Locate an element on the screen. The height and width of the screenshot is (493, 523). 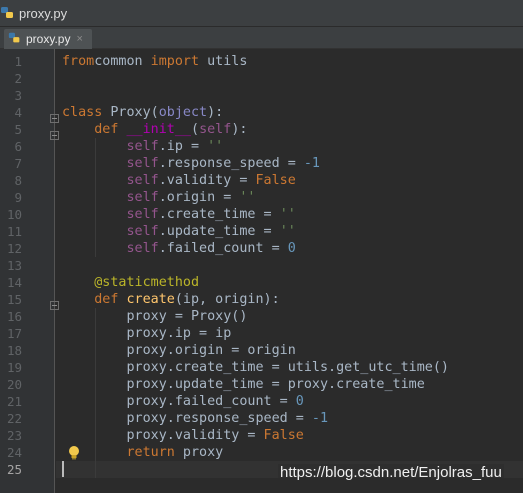
code-token: proxy.validity = is located at coordinates (163, 435).